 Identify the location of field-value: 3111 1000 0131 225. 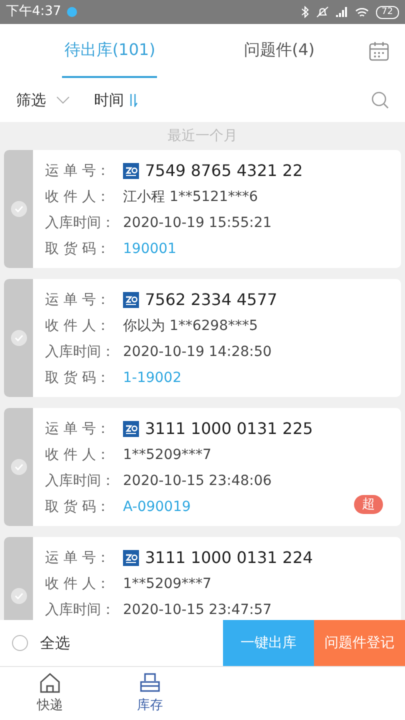
(229, 429).